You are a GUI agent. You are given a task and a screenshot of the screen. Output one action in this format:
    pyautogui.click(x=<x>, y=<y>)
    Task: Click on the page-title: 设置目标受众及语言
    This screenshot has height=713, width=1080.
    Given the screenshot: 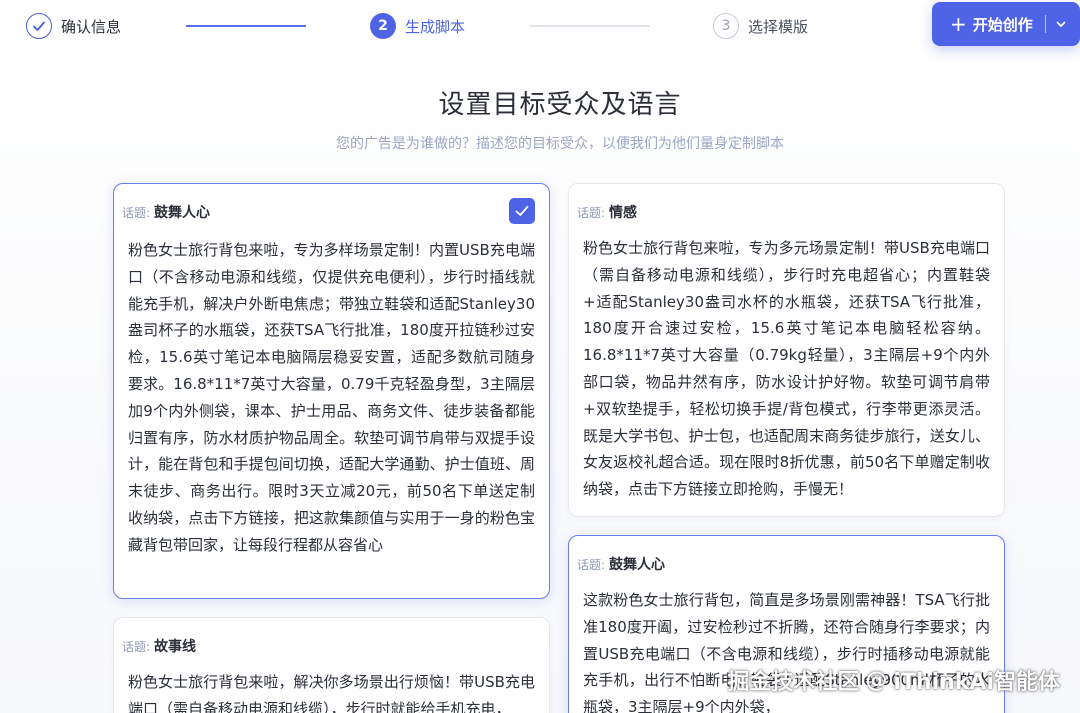 What is the action you would take?
    pyautogui.click(x=560, y=105)
    